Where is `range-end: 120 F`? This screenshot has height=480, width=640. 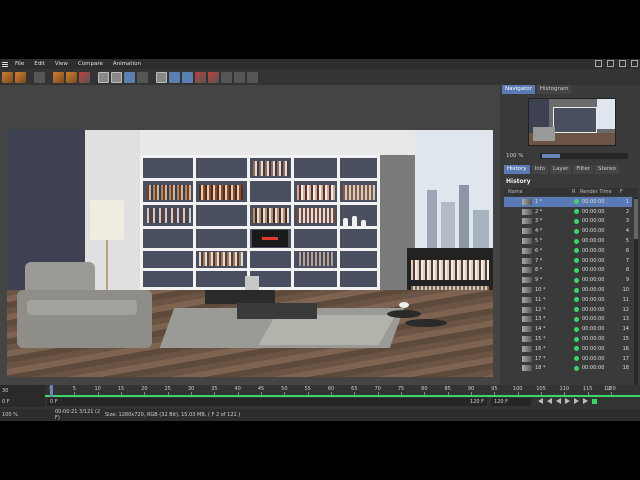 range-end: 120 F is located at coordinates (476, 402).